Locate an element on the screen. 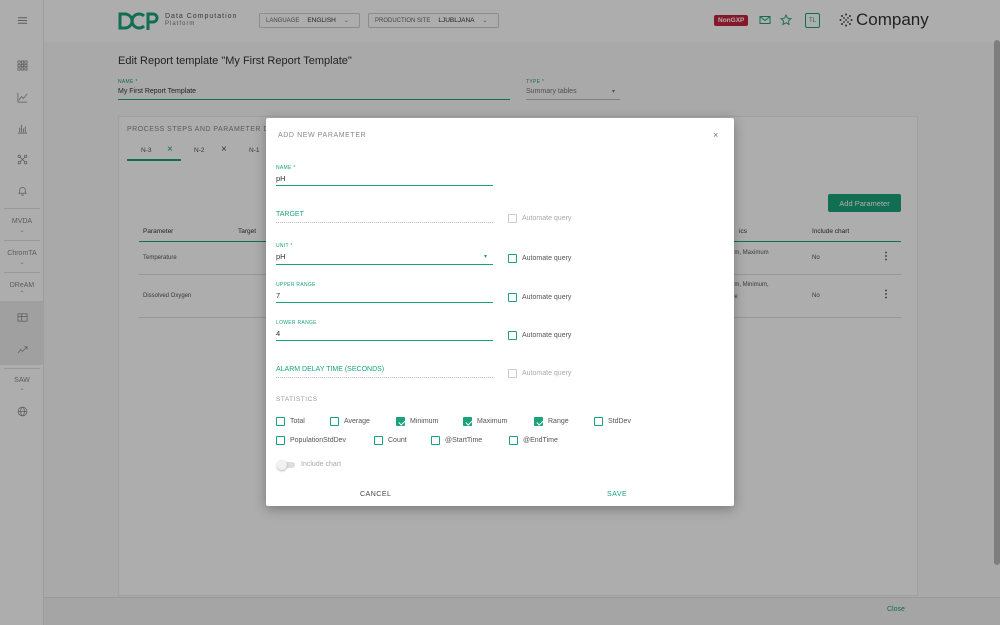  stat-label: Minimum is located at coordinates (424, 421).